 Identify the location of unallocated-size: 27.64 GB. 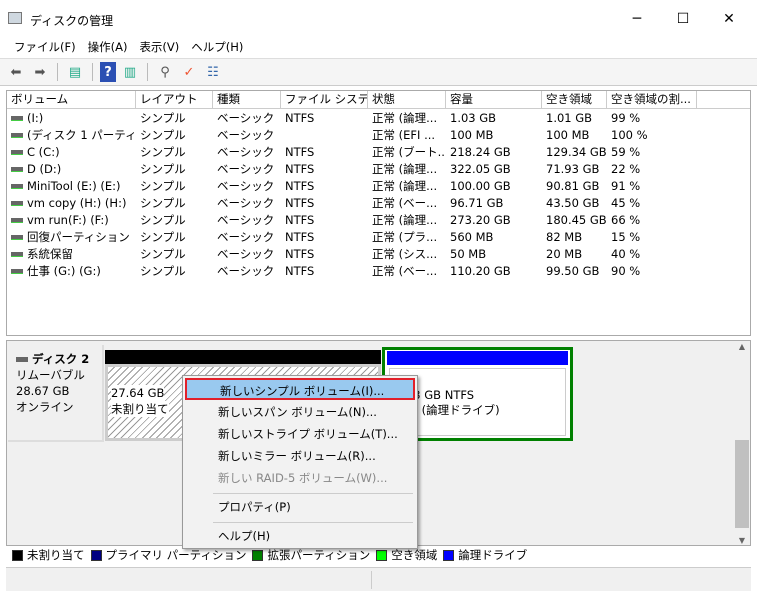
(138, 393).